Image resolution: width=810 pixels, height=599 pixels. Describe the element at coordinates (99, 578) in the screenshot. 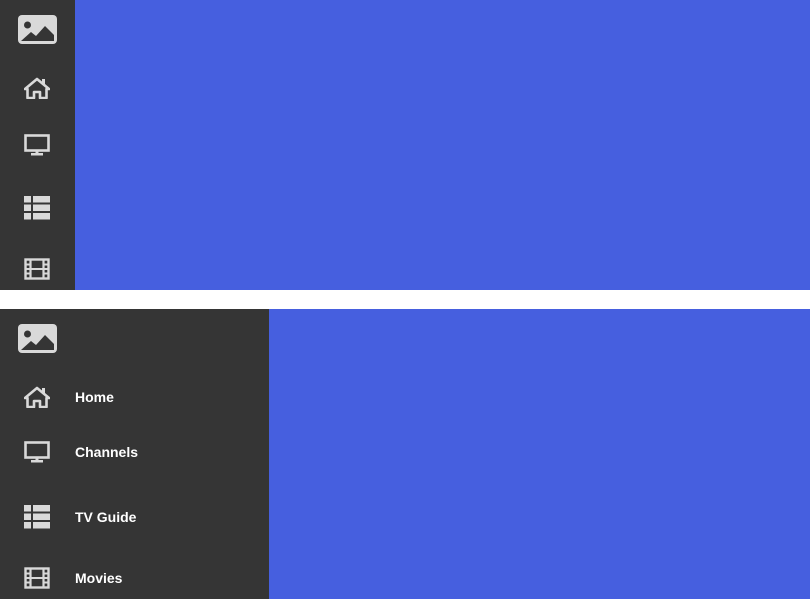

I see `nav-label-movies: Movies` at that location.